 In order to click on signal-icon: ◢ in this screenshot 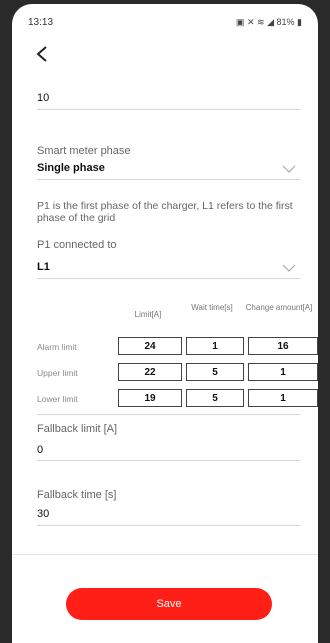, I will do `click(270, 22)`.